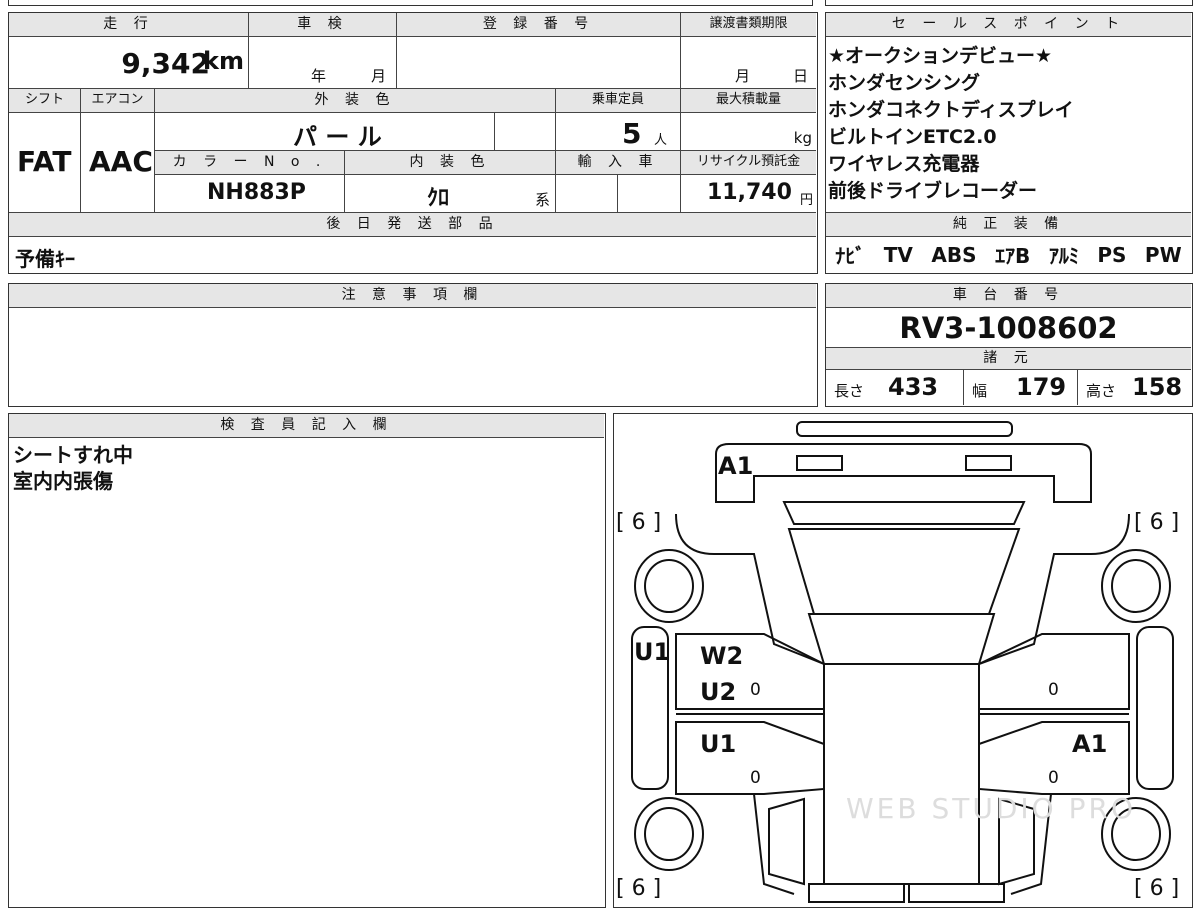  I want to click on shift-cell: FAT, so click(45, 163).